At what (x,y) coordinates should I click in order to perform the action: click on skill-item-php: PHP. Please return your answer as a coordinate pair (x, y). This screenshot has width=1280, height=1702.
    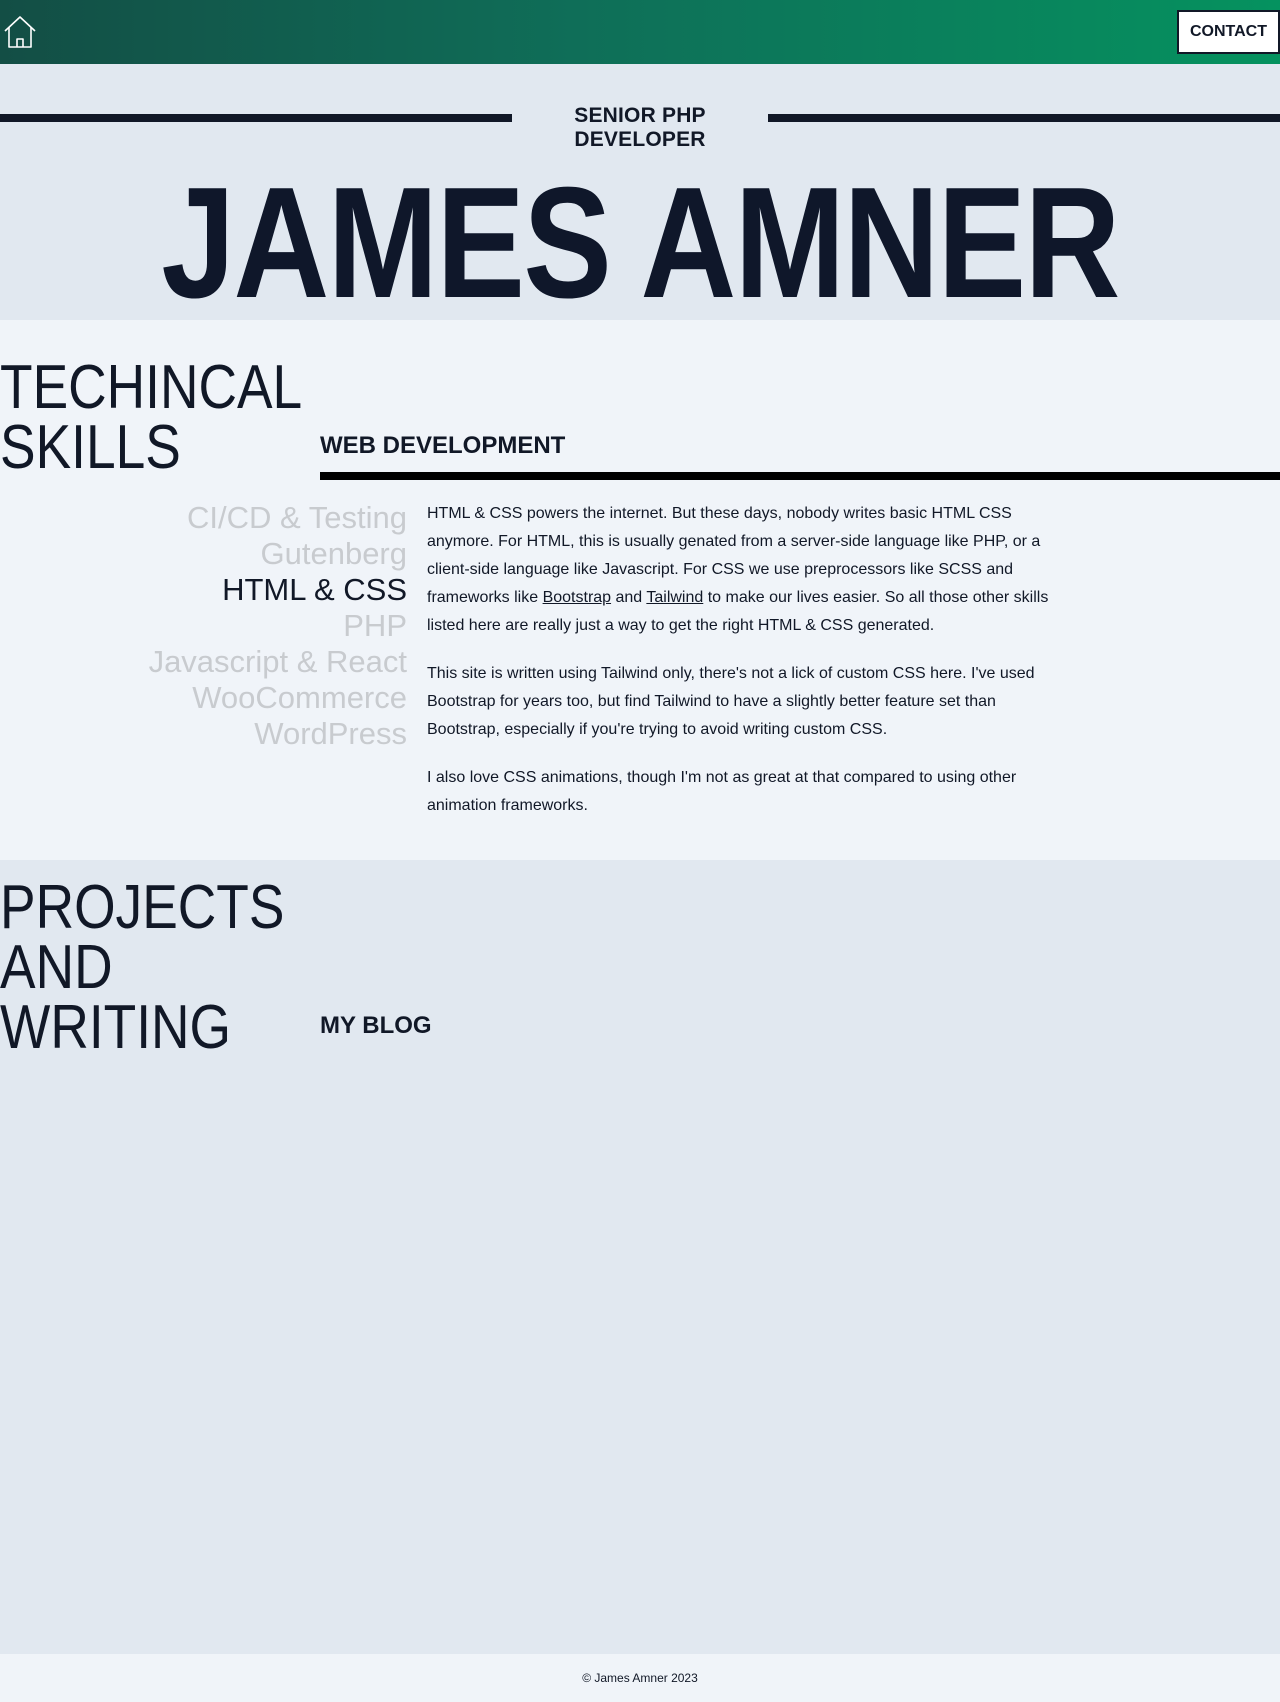
    Looking at the image, I should click on (203, 626).